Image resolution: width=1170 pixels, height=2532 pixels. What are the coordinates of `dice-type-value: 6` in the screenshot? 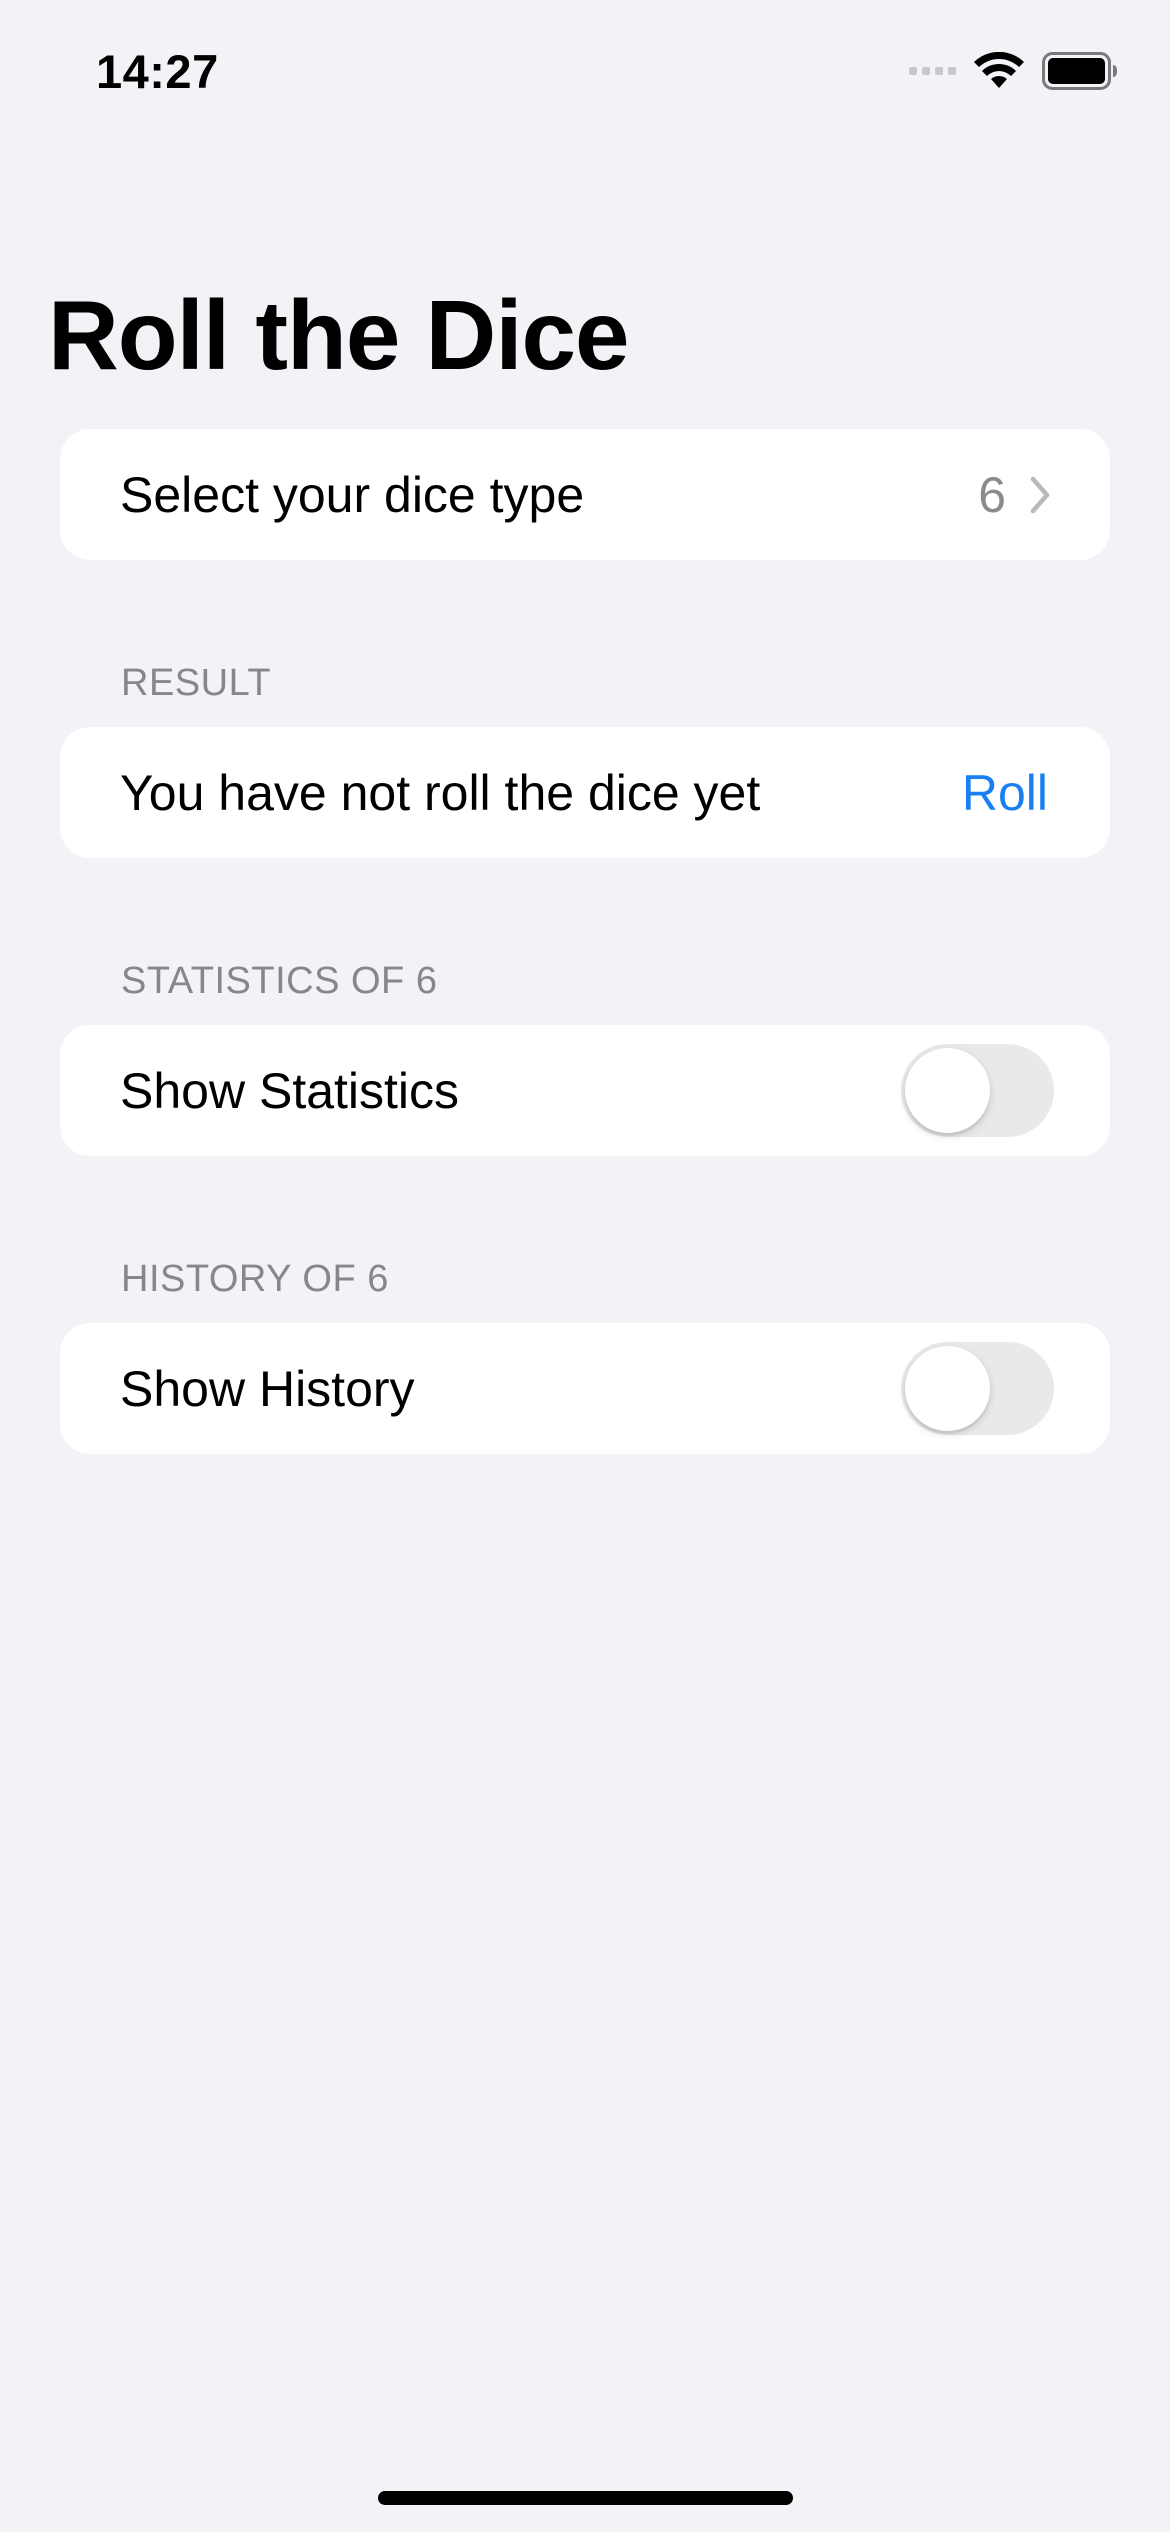 It's located at (992, 494).